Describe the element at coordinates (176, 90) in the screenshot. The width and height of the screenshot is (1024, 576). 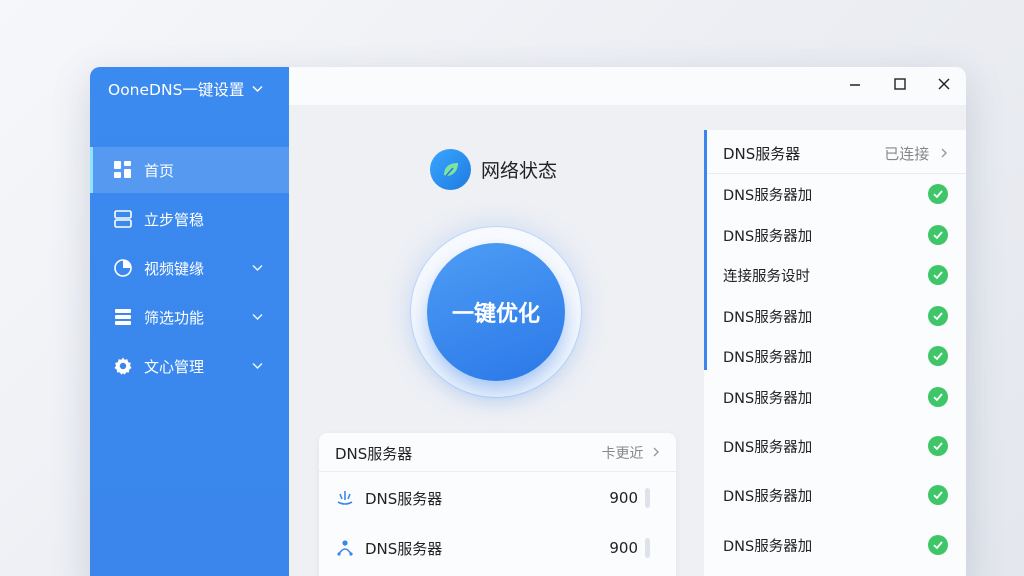
I see `app-title: OoneDNS一键设置` at that location.